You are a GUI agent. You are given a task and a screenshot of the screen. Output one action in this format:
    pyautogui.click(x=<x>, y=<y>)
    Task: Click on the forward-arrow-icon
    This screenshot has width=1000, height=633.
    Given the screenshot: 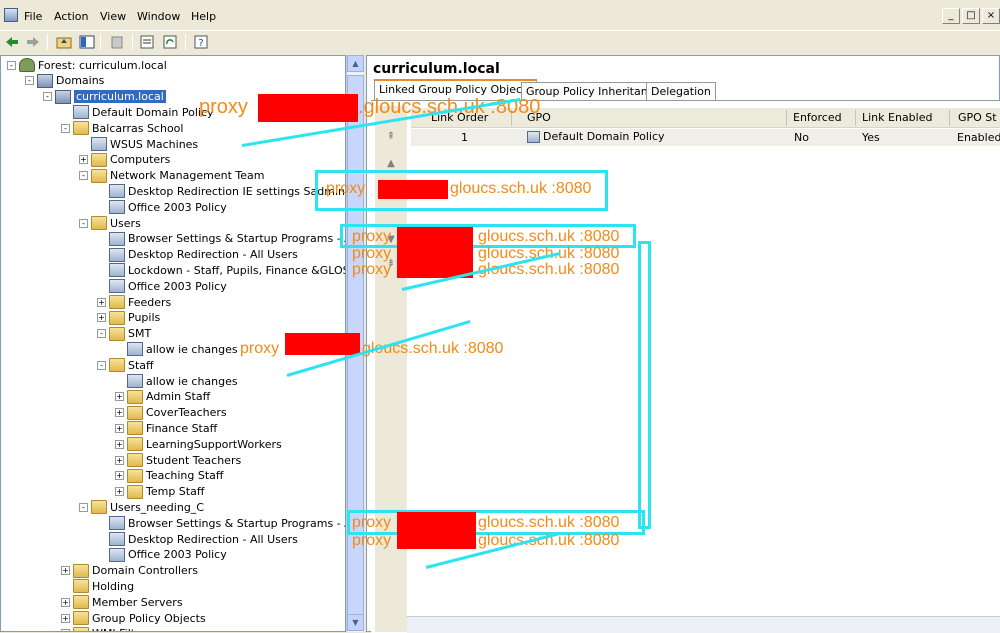 What is the action you would take?
    pyautogui.click(x=33, y=42)
    